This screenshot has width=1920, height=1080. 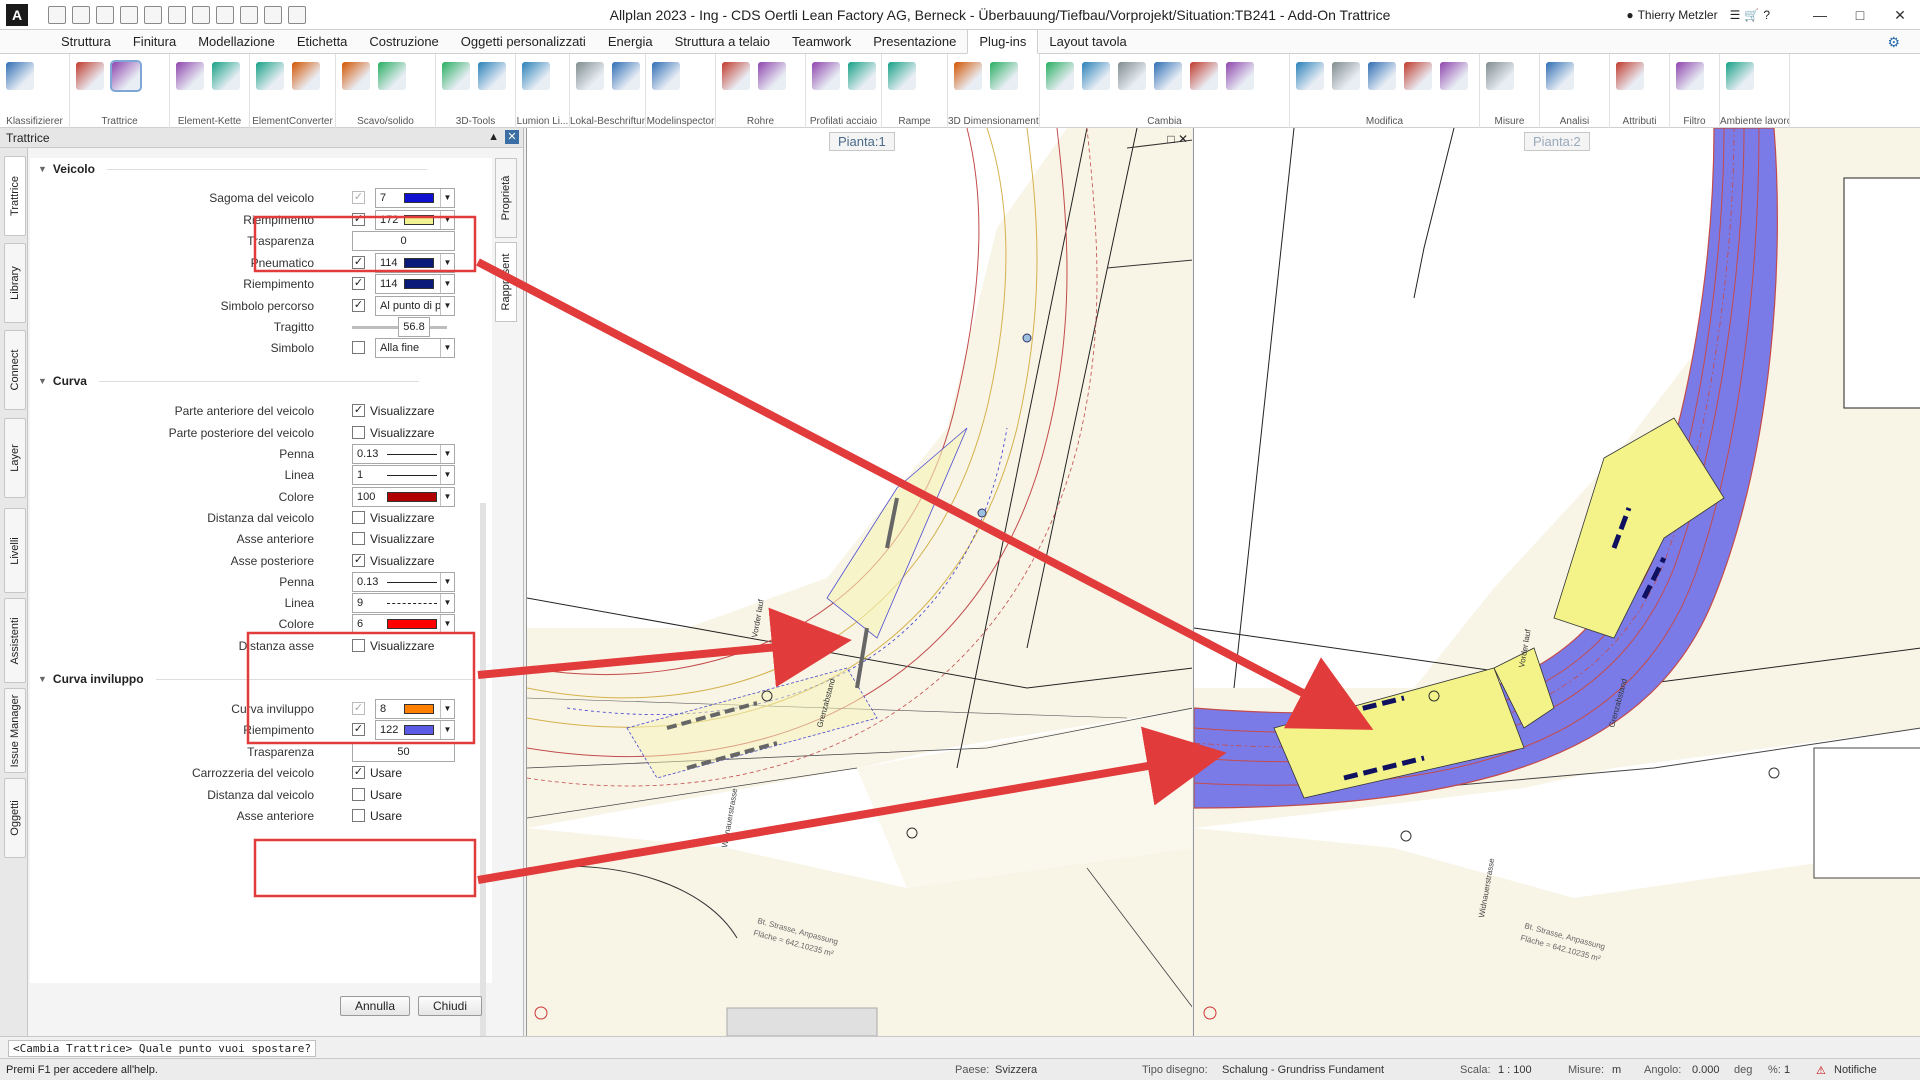 What do you see at coordinates (154, 41) in the screenshot?
I see `tab-finitura: Finitura` at bounding box center [154, 41].